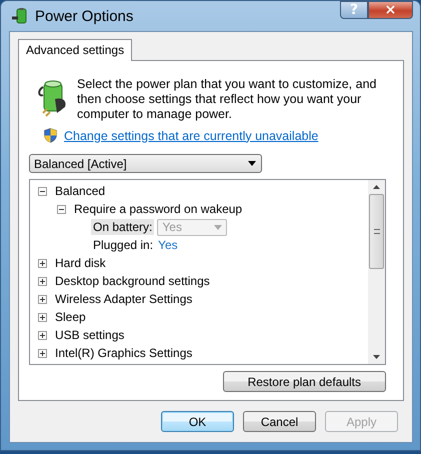 The width and height of the screenshot is (421, 454). Describe the element at coordinates (168, 245) in the screenshot. I see `value-link: Yes` at that location.